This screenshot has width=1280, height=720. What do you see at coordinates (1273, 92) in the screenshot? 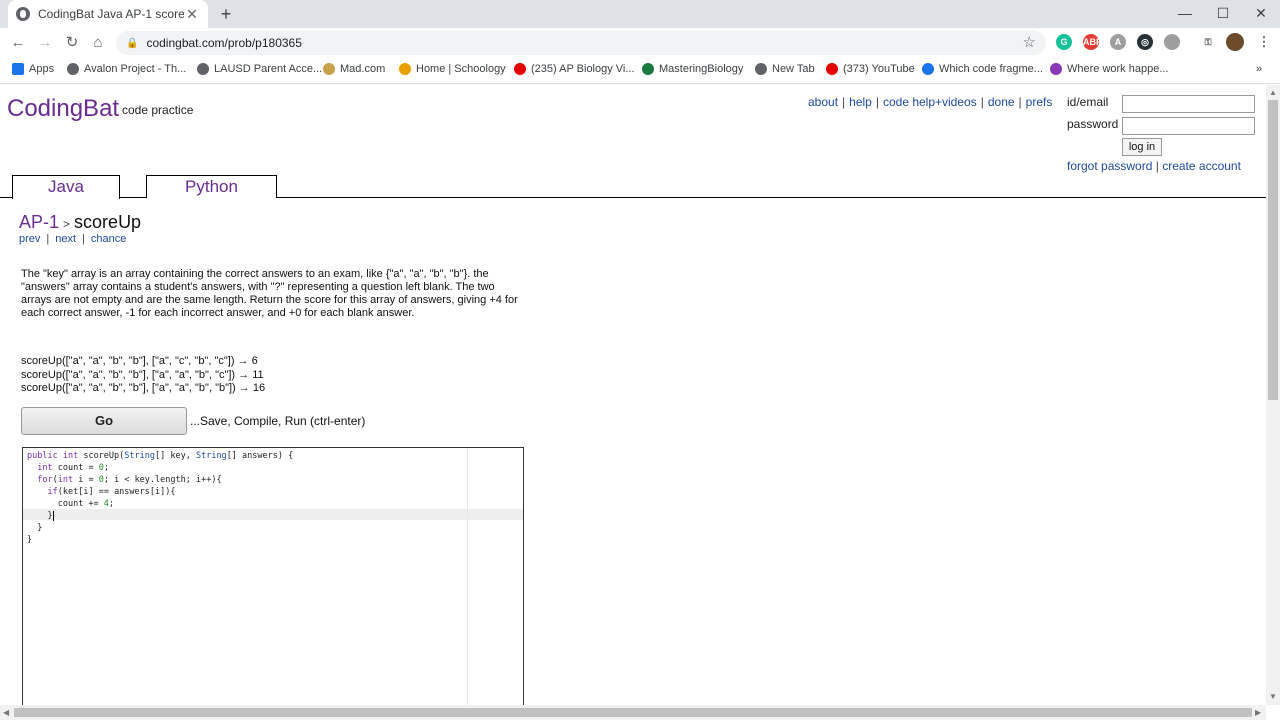
I see `scroll-up-icon: ▲` at bounding box center [1273, 92].